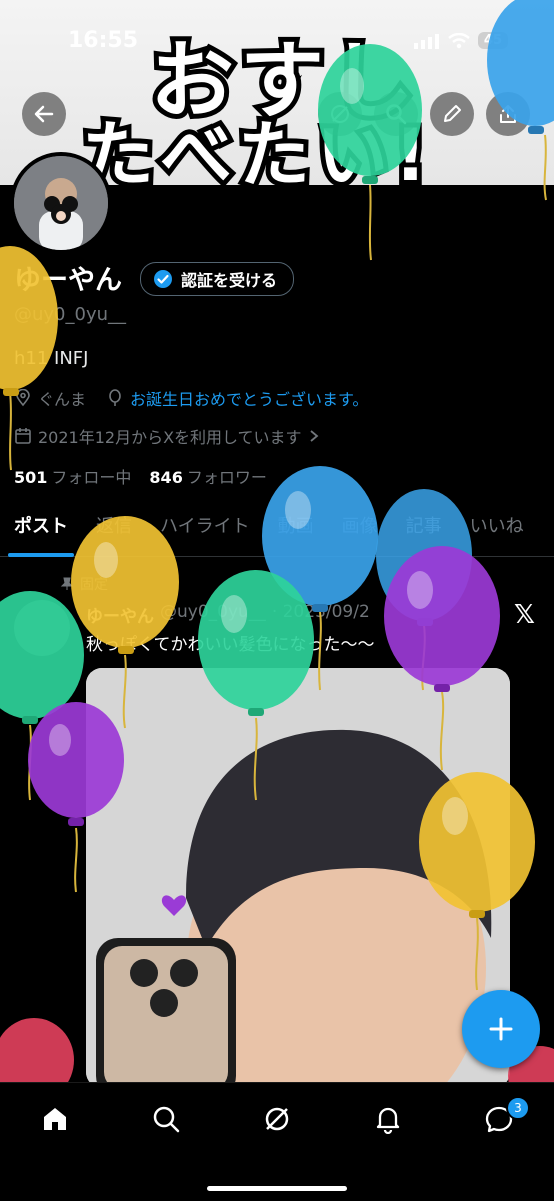 Image resolution: width=554 pixels, height=1201 pixels. I want to click on nav-notifications, so click(388, 1119).